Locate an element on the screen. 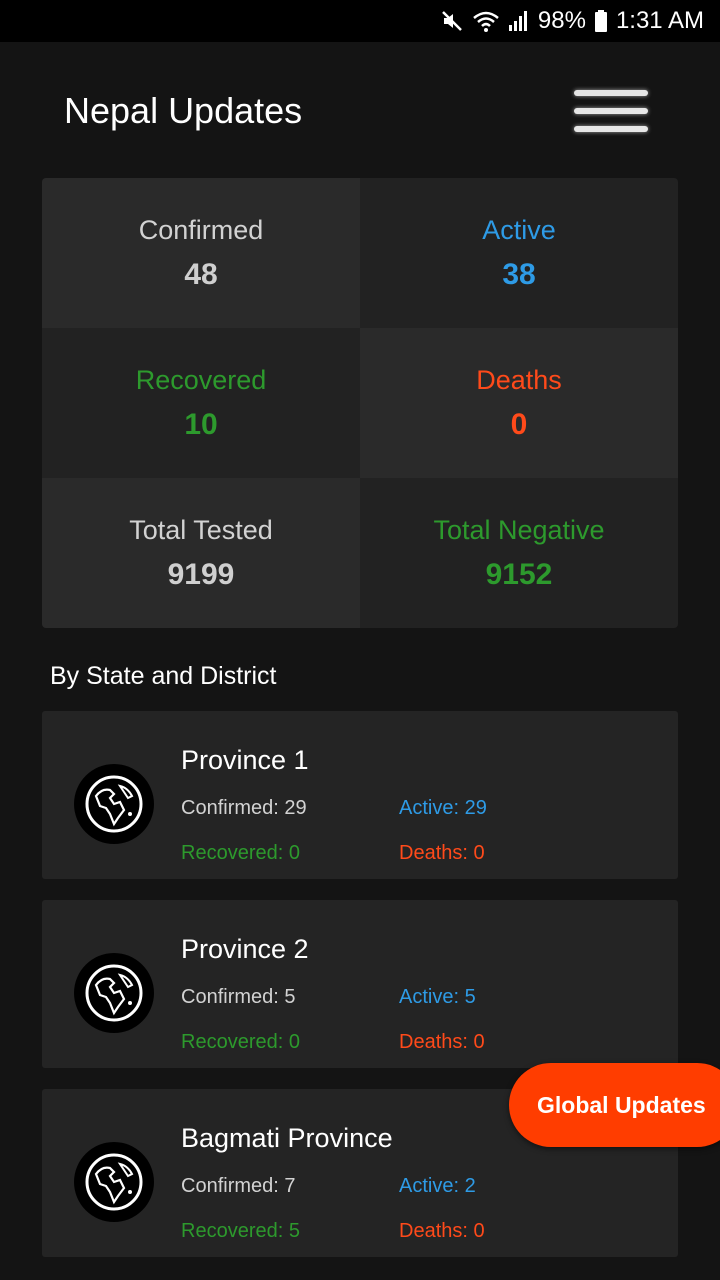 The width and height of the screenshot is (720, 1280). province-confirmed: Confirmed: 7 is located at coordinates (238, 1186).